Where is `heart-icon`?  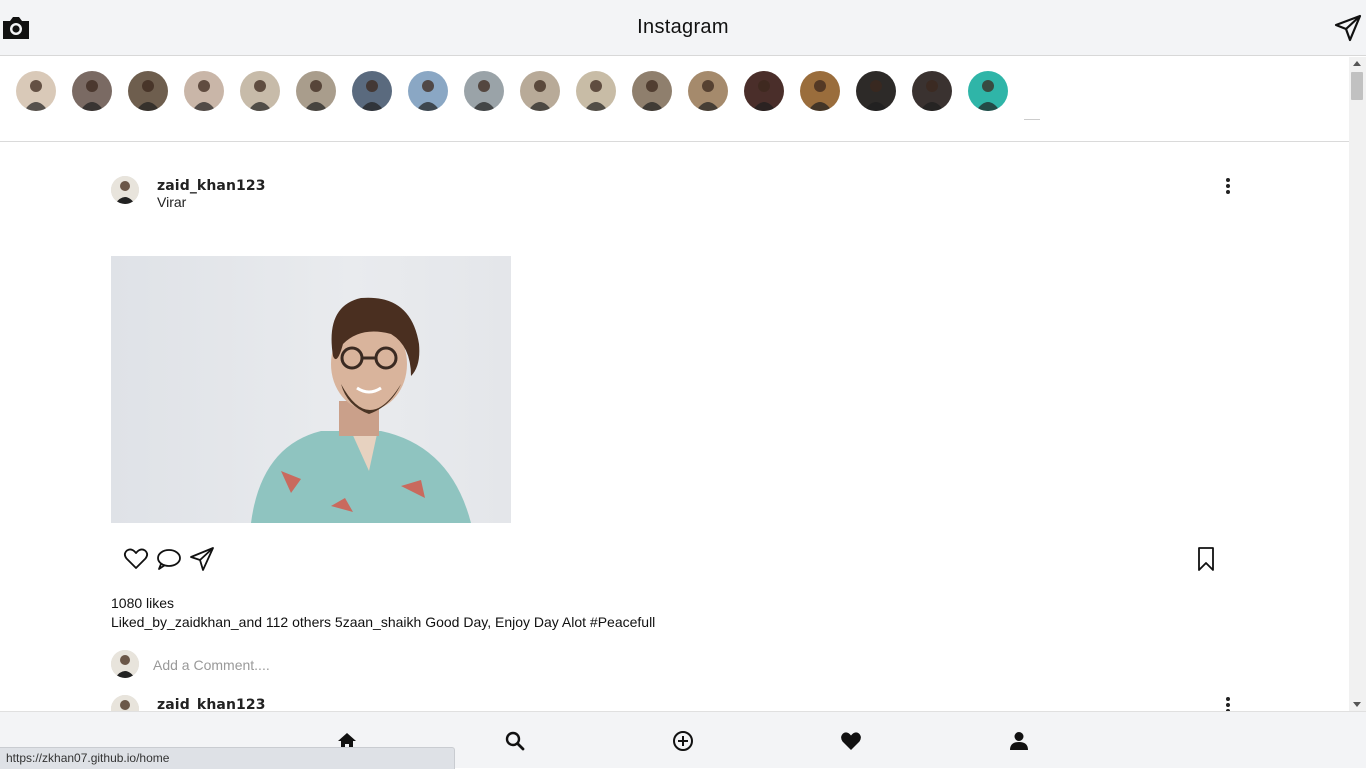 heart-icon is located at coordinates (851, 741).